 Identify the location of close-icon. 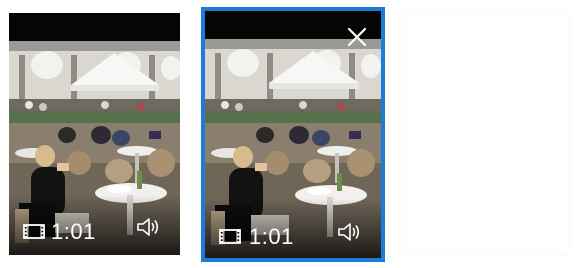
(357, 37).